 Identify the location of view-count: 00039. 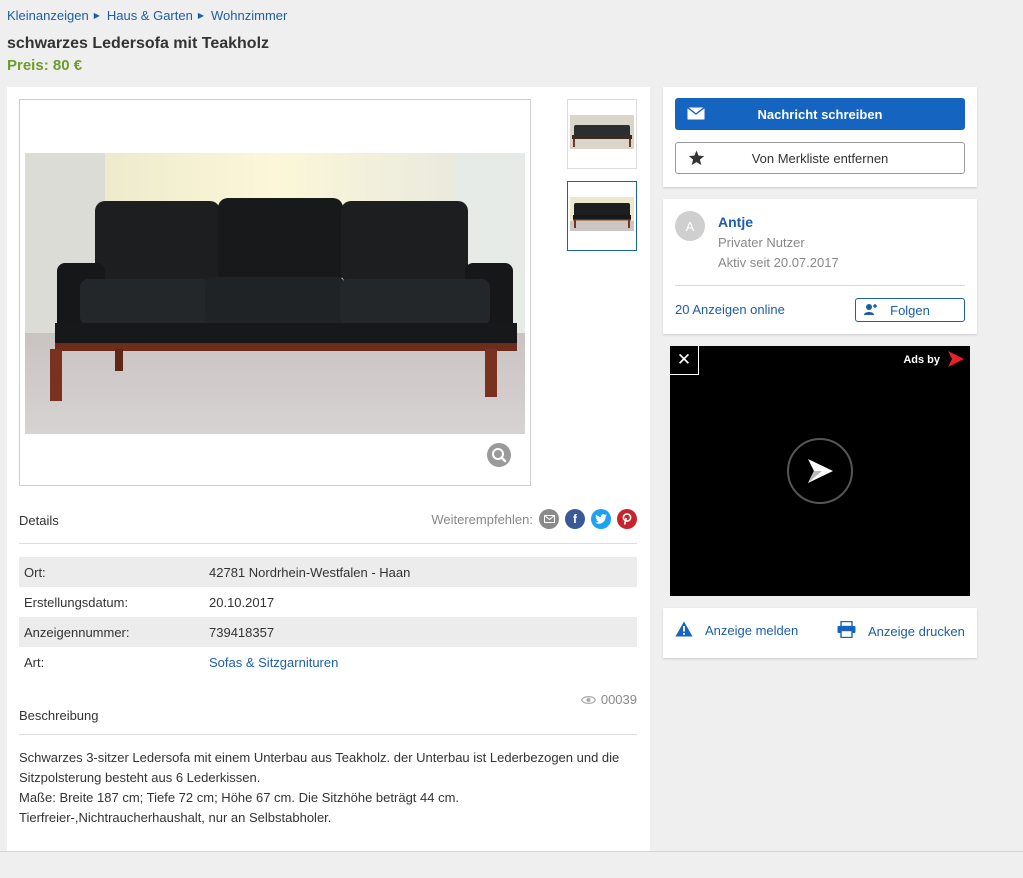
(618, 699).